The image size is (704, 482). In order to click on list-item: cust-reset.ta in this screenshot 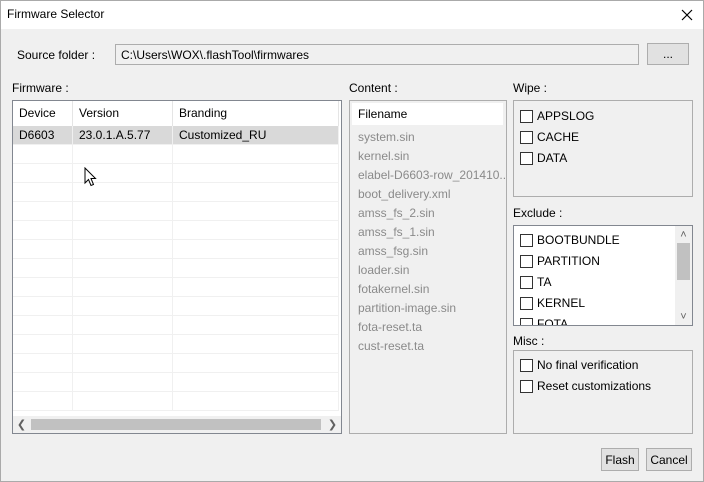, I will do `click(391, 346)`.